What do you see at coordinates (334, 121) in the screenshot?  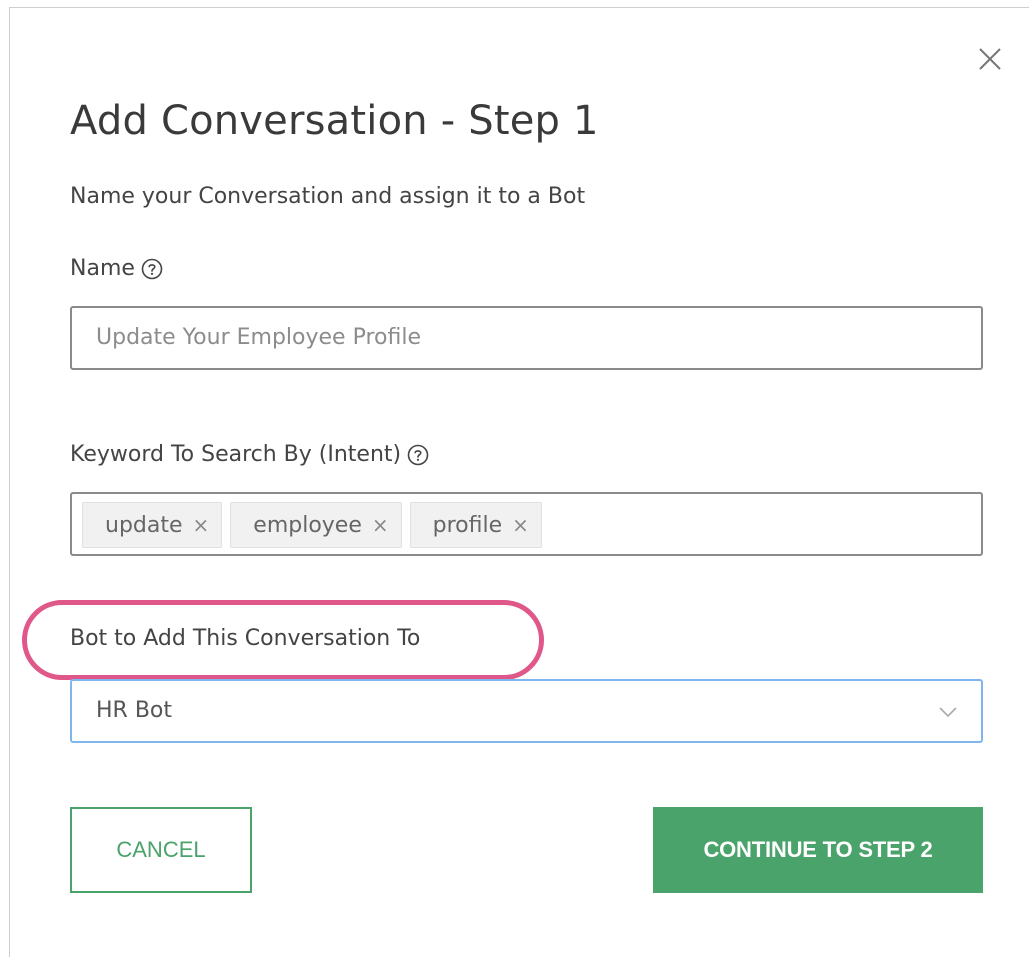 I see `modal-title: Add Conversation - Step 1` at bounding box center [334, 121].